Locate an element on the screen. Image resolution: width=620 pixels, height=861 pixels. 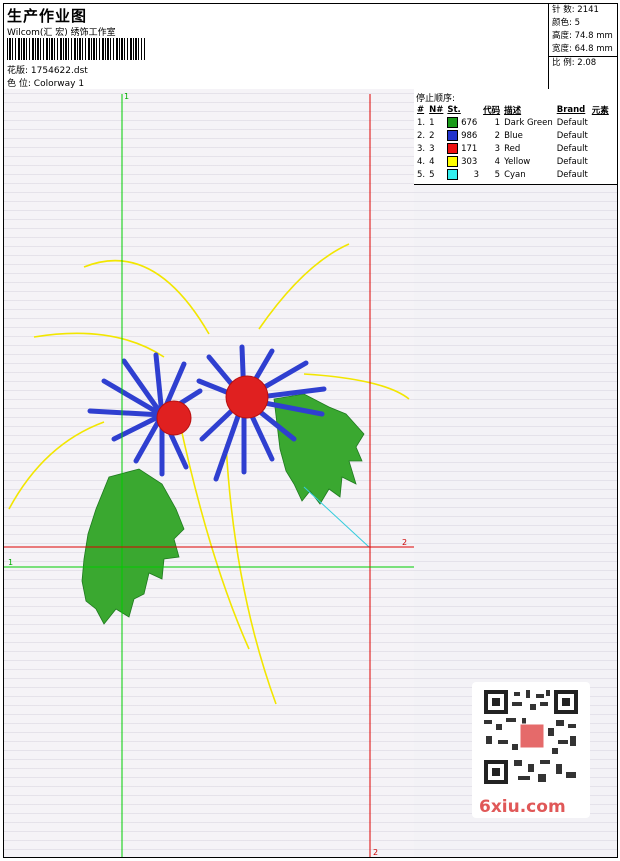
grid-label-top: 1 is located at coordinates (126, 96).